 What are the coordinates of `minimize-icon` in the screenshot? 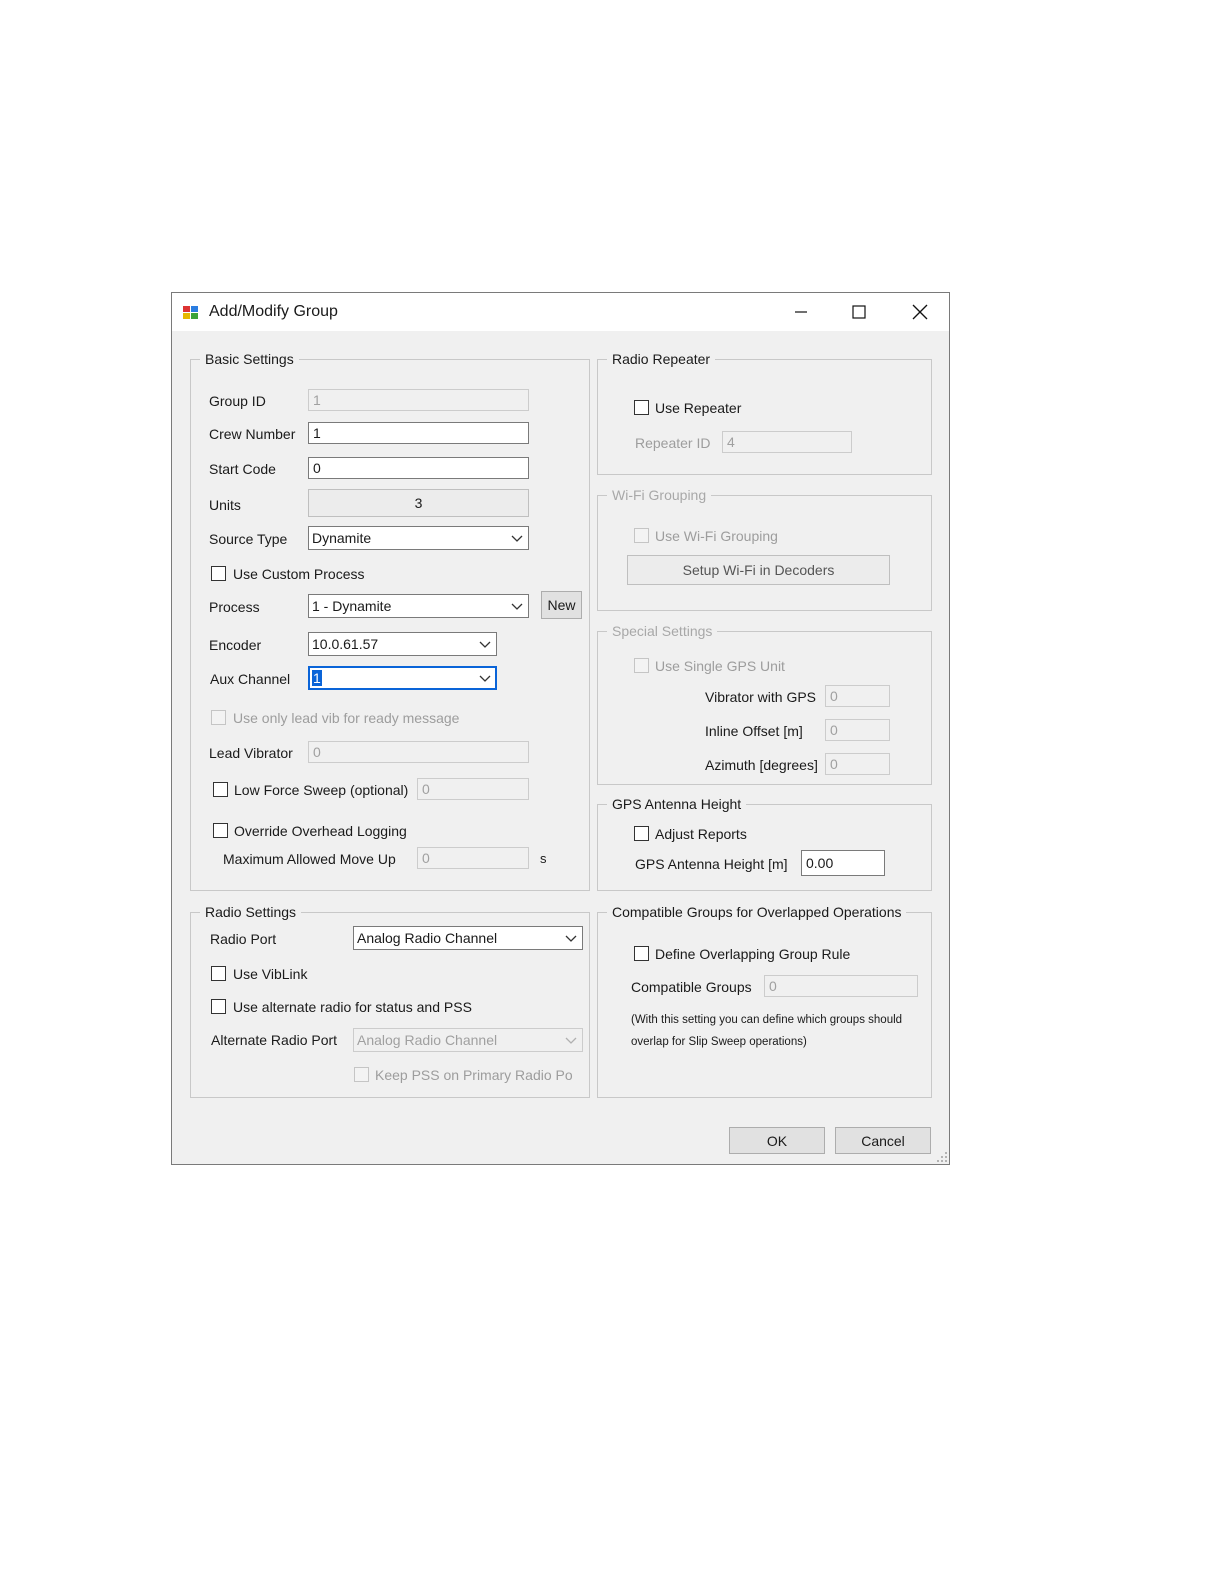 It's located at (801, 312).